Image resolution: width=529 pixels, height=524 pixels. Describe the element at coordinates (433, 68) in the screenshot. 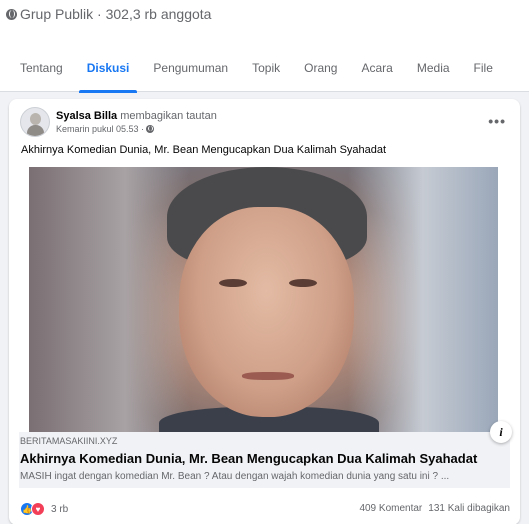

I see `tab-media: Media` at that location.